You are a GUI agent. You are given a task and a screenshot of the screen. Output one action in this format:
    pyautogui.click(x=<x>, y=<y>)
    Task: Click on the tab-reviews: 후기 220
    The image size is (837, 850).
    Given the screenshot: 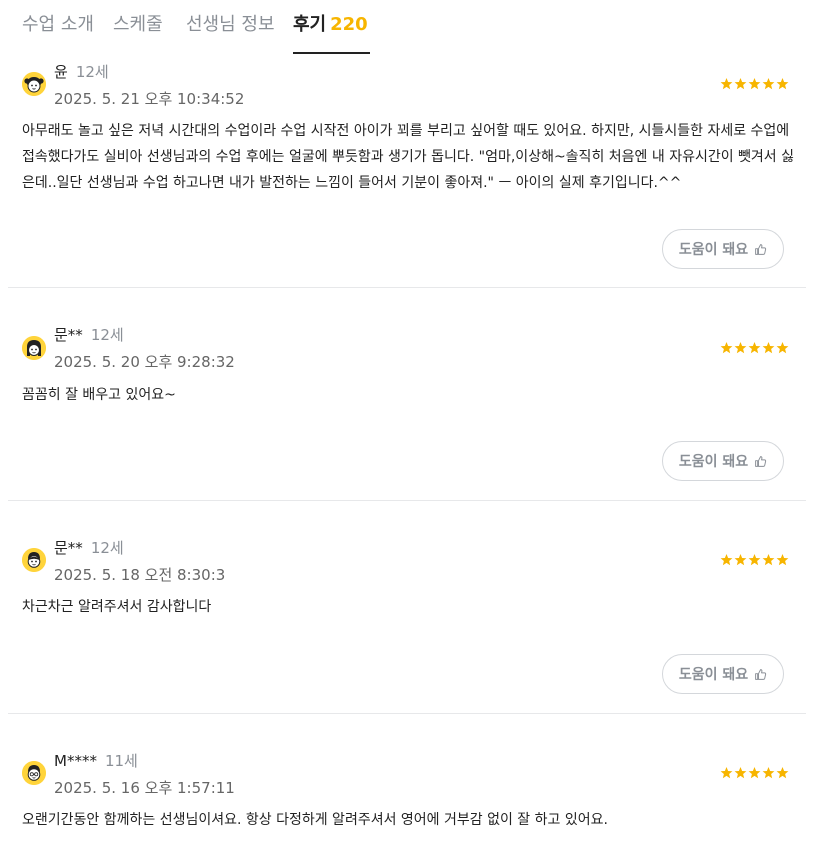 What is the action you would take?
    pyautogui.click(x=330, y=23)
    